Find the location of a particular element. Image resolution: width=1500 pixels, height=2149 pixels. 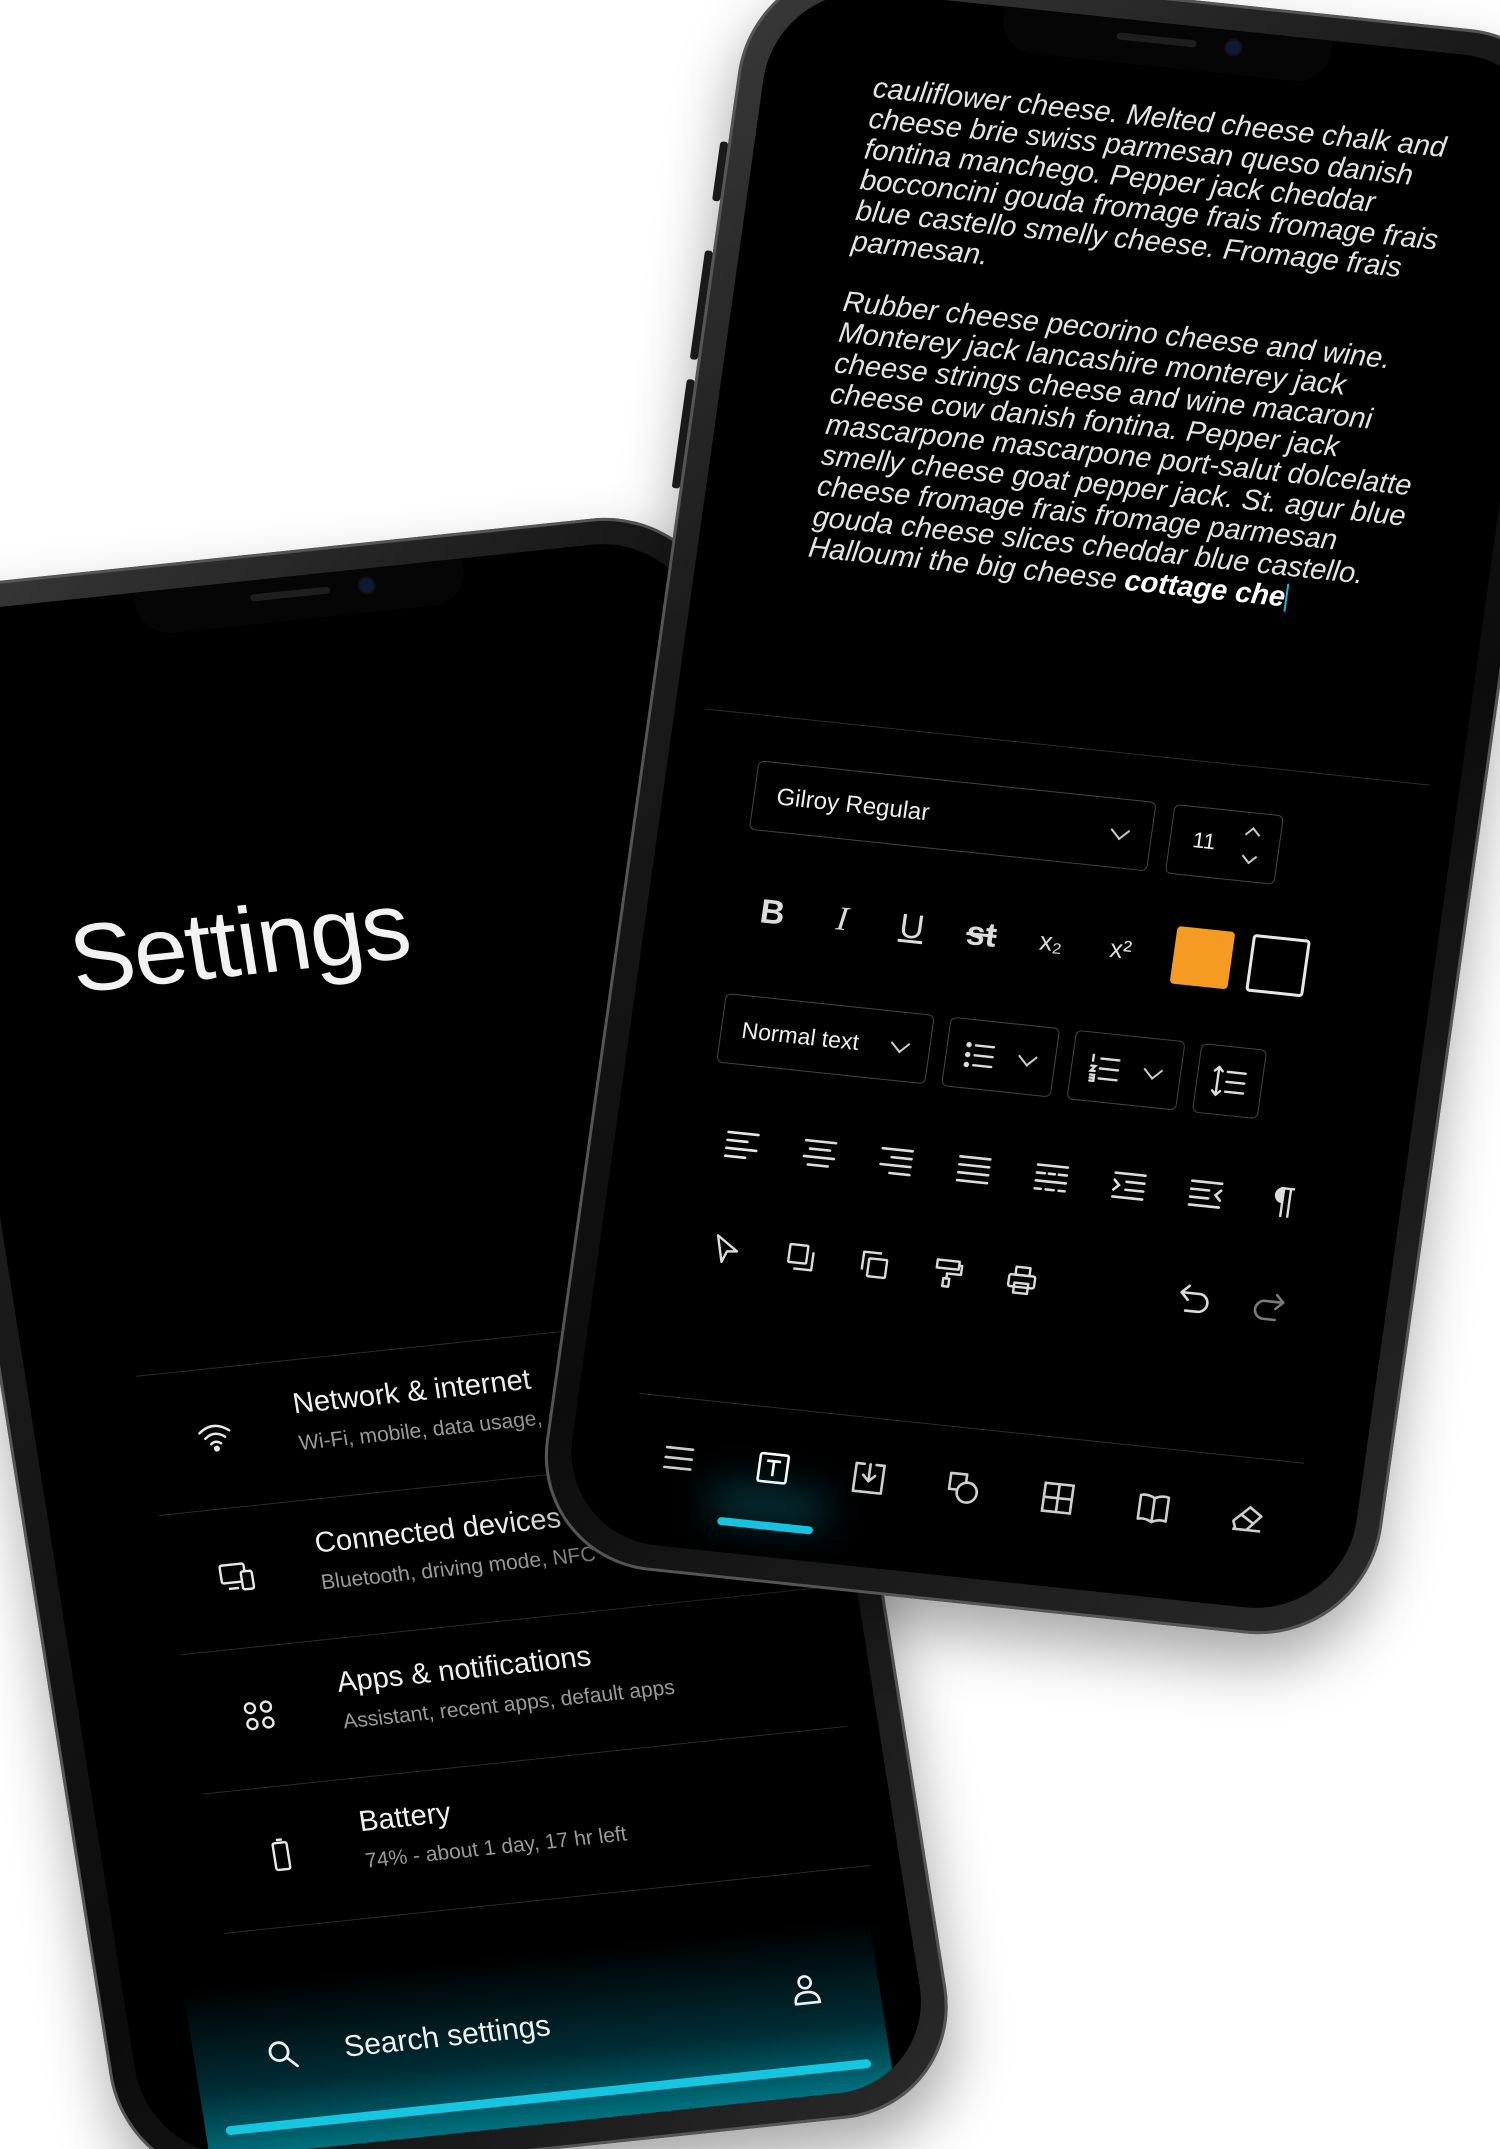

redo-button is located at coordinates (1268, 1306).